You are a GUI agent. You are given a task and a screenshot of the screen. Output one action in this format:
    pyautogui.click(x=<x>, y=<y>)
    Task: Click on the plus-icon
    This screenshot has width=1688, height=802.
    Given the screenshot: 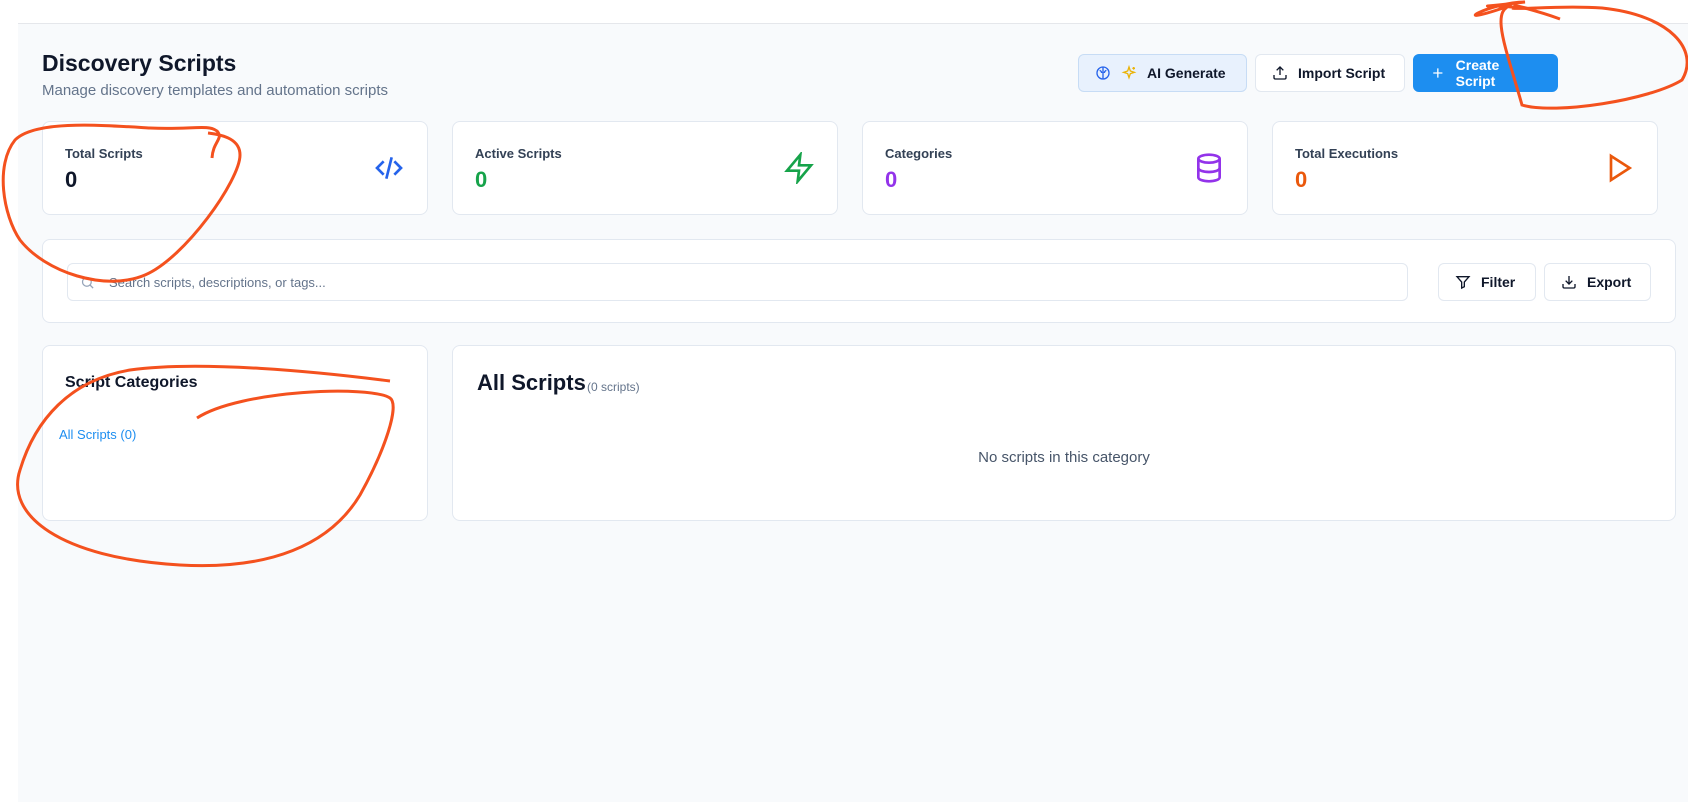 What is the action you would take?
    pyautogui.click(x=1438, y=73)
    